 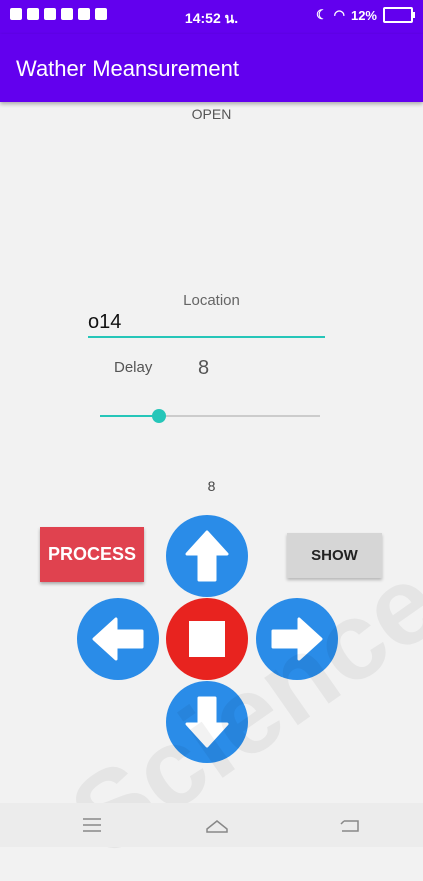 I want to click on slider-value: 8, so click(x=211, y=486).